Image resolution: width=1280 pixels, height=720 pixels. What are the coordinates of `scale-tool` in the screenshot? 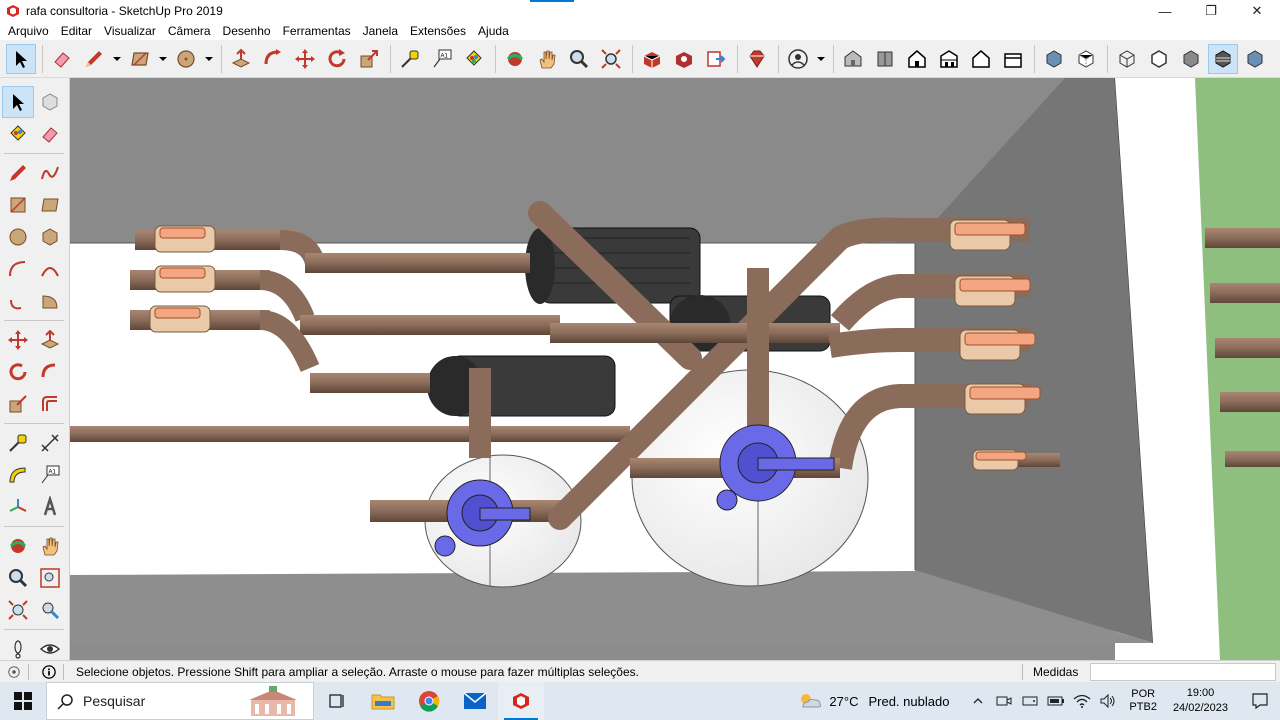 It's located at (18, 404).